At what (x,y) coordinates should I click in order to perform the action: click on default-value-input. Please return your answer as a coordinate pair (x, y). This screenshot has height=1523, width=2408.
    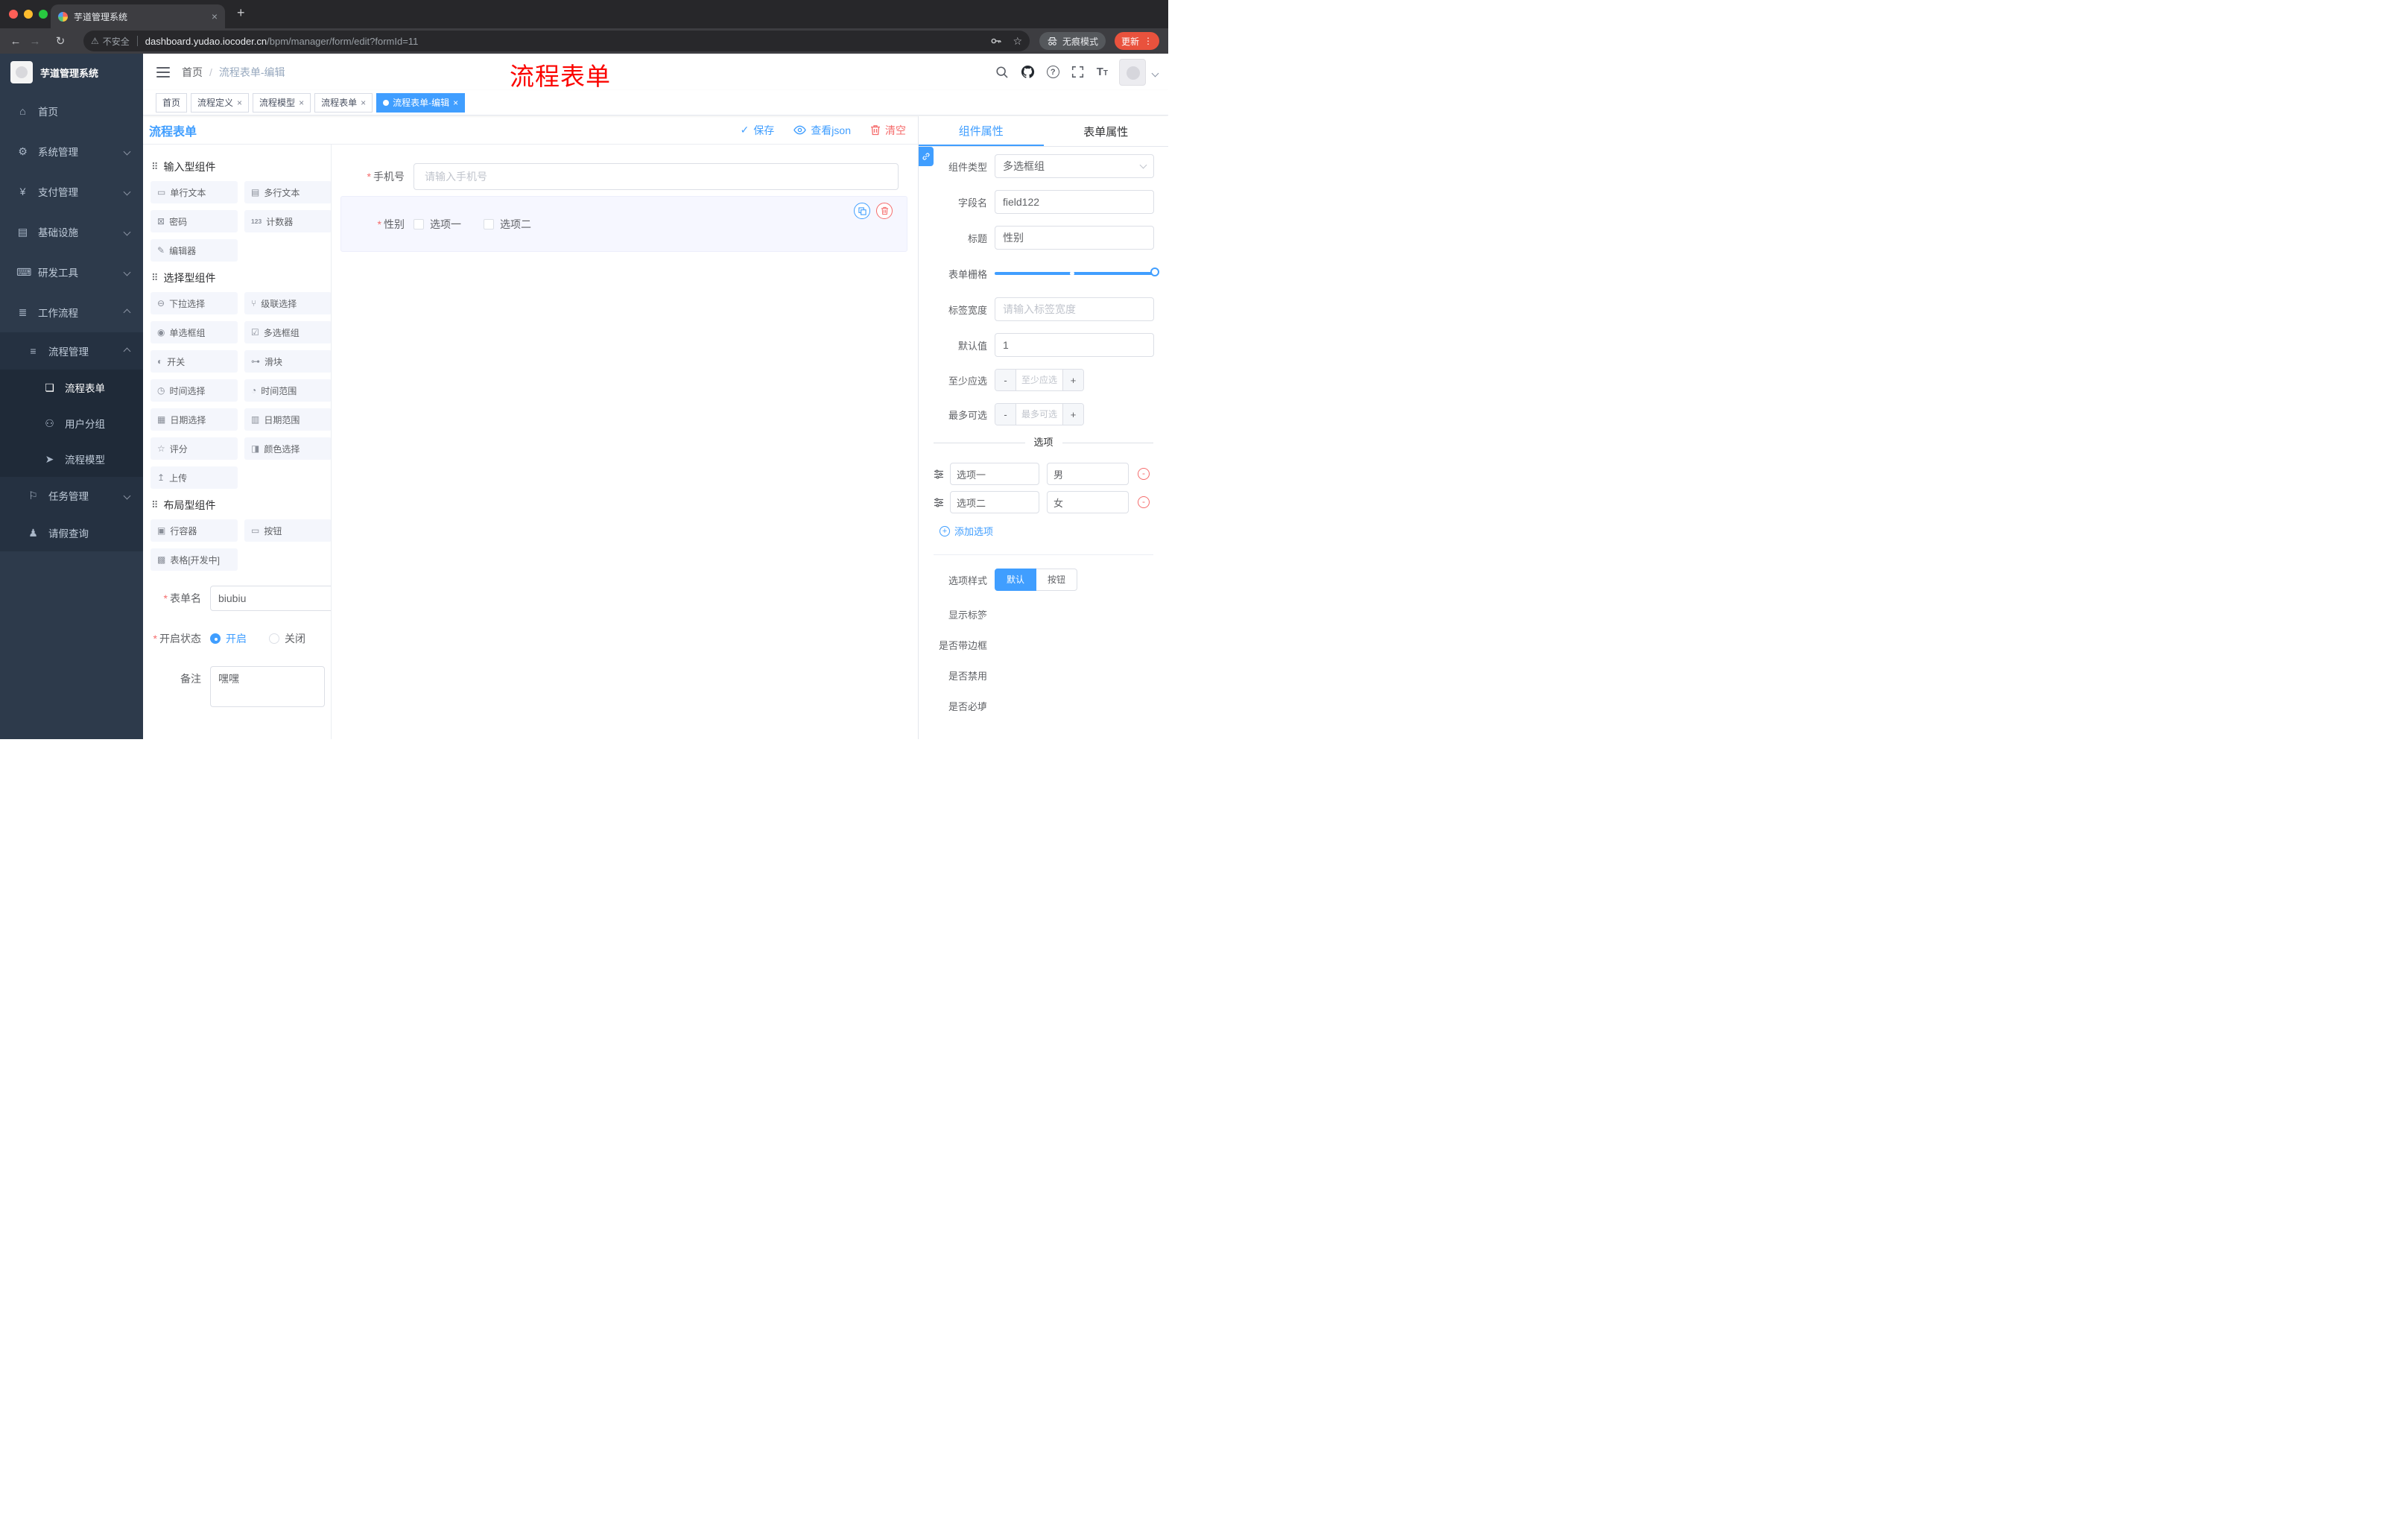
    Looking at the image, I should click on (1074, 345).